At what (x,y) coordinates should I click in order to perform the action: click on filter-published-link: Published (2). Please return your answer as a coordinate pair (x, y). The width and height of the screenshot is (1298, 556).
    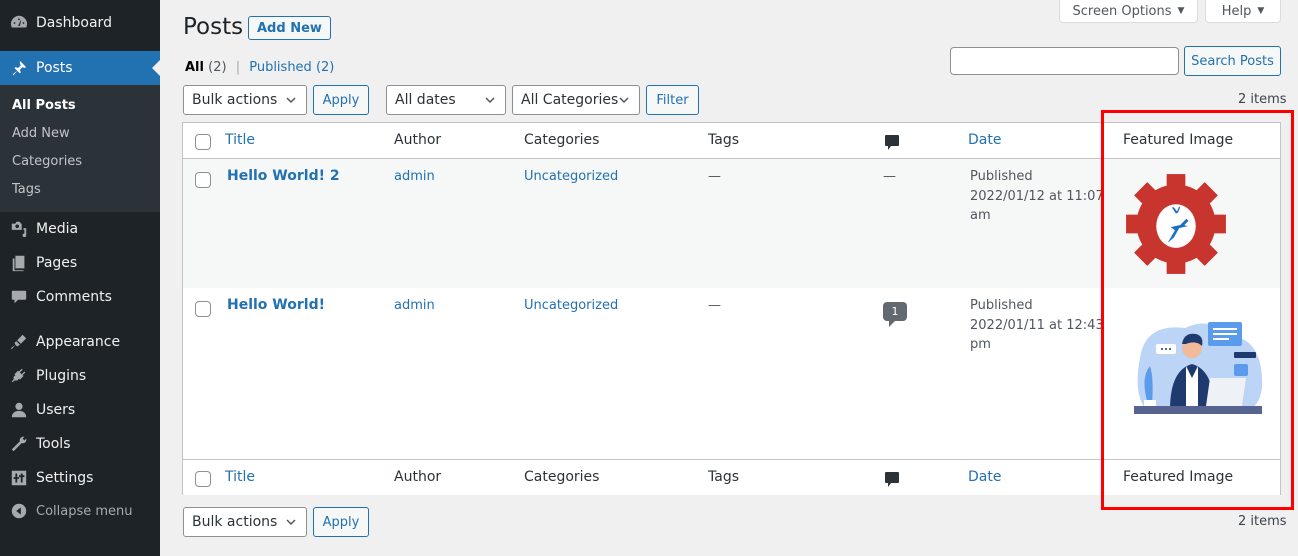
    Looking at the image, I should click on (291, 67).